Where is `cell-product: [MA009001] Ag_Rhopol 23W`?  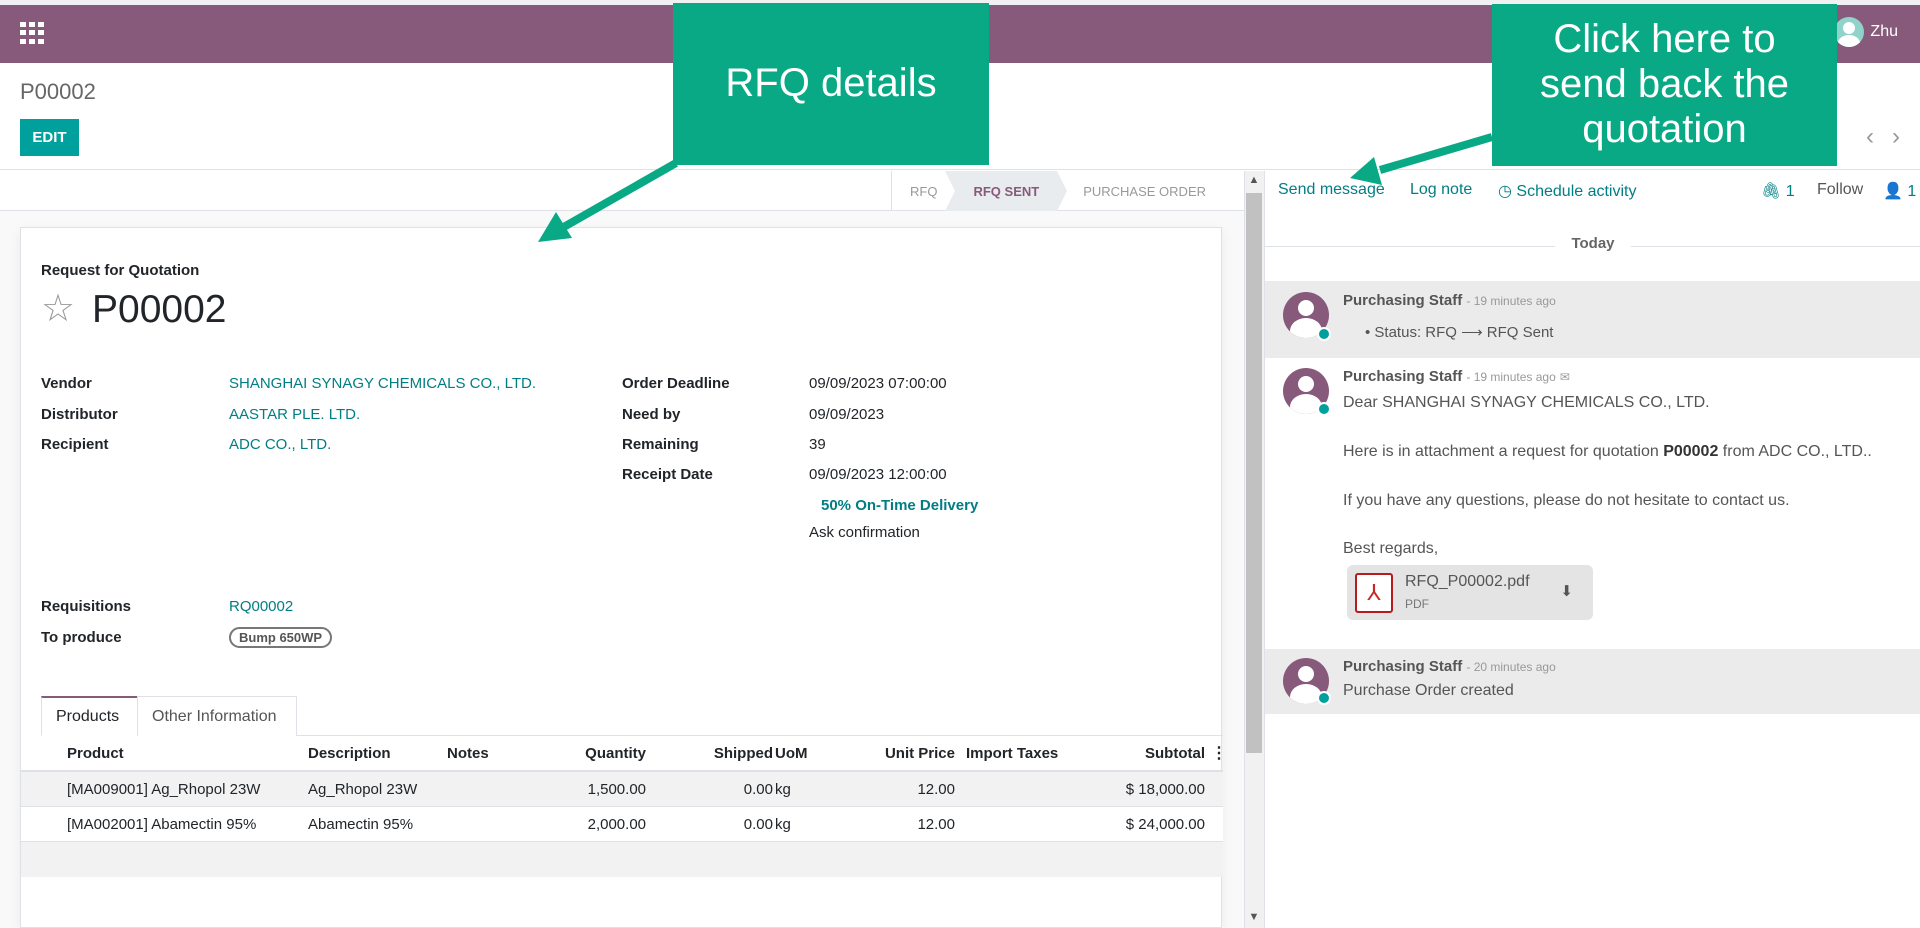 cell-product: [MA009001] Ag_Rhopol 23W is located at coordinates (164, 789).